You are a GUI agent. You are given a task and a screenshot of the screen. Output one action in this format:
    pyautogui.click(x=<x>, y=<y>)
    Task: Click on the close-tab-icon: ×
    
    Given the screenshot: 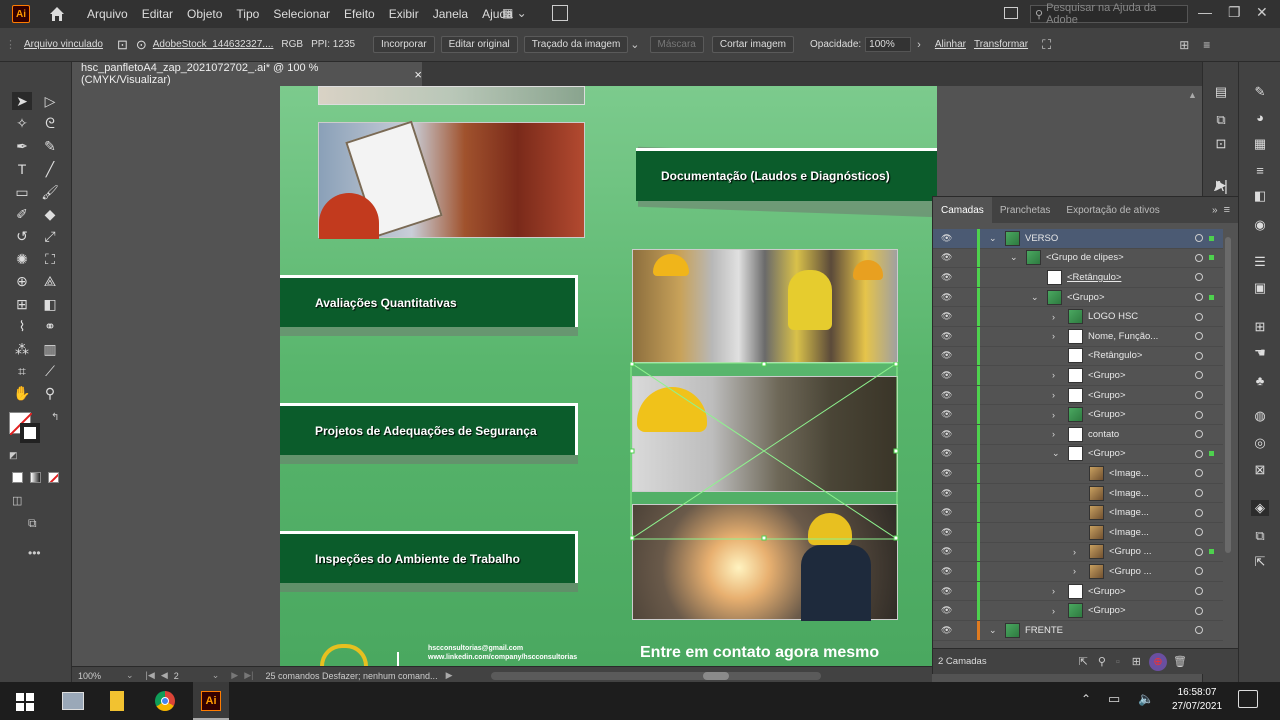 What is the action you would take?
    pyautogui.click(x=418, y=74)
    